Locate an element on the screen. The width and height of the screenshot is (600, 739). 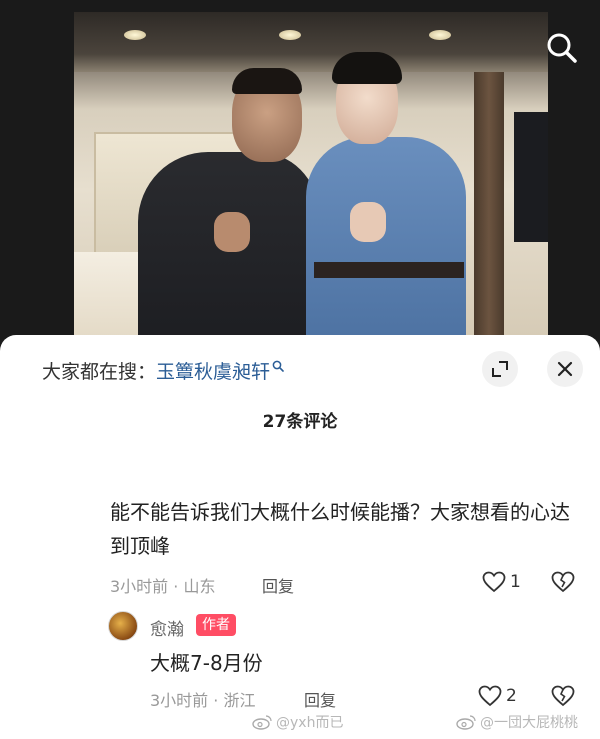
search-icon is located at coordinates (562, 48).